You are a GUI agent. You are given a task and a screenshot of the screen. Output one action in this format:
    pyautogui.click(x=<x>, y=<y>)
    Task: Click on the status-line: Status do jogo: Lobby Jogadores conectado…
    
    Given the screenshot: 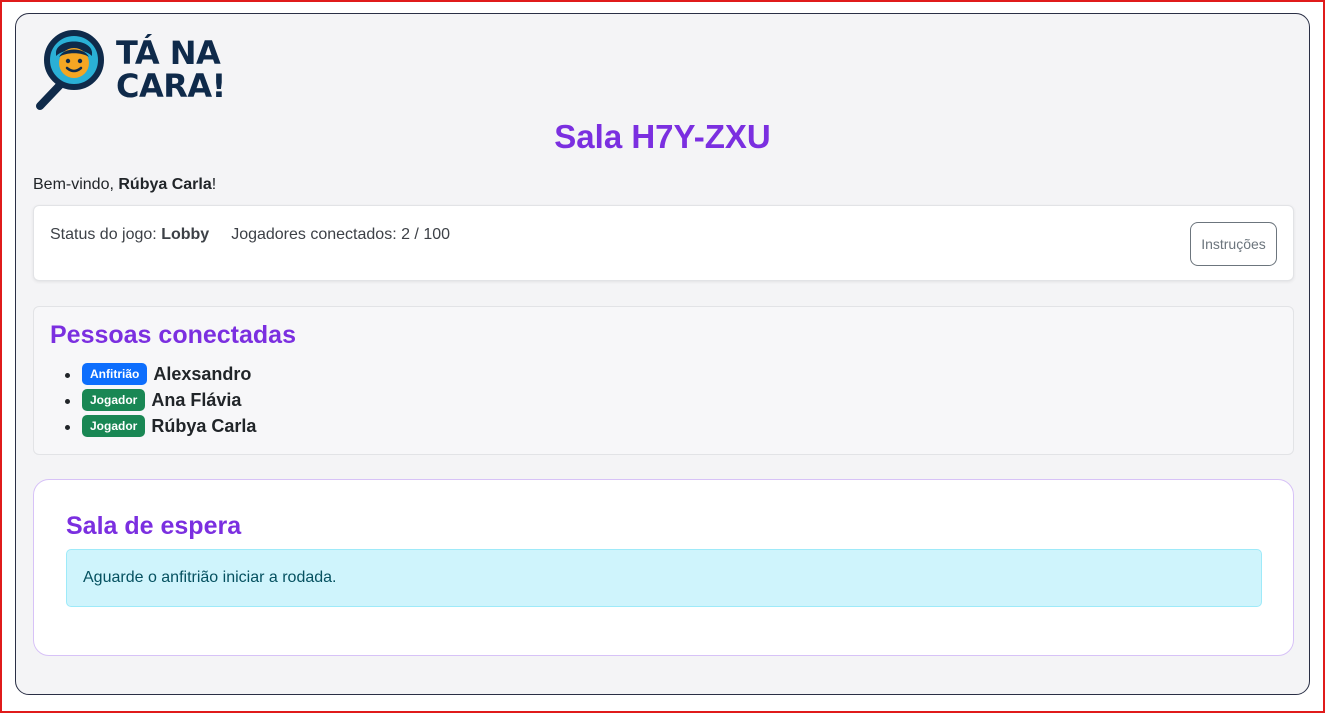 What is the action you would take?
    pyautogui.click(x=250, y=235)
    